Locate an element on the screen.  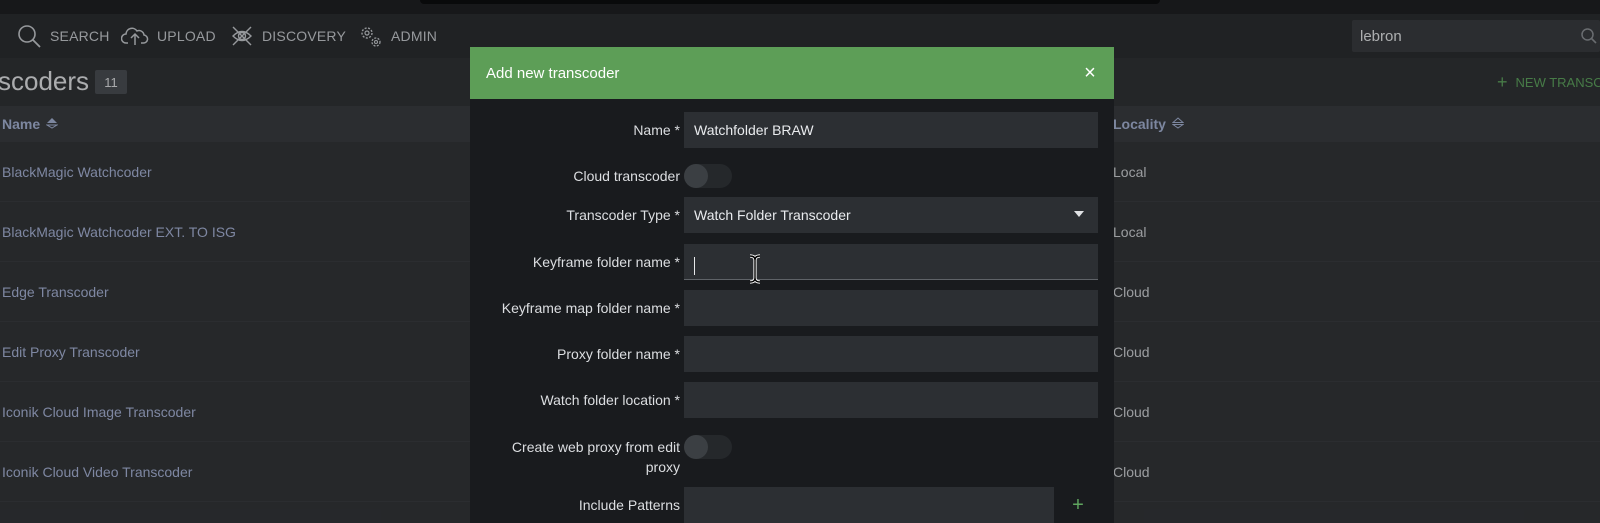
name-label: Name * is located at coordinates (656, 130).